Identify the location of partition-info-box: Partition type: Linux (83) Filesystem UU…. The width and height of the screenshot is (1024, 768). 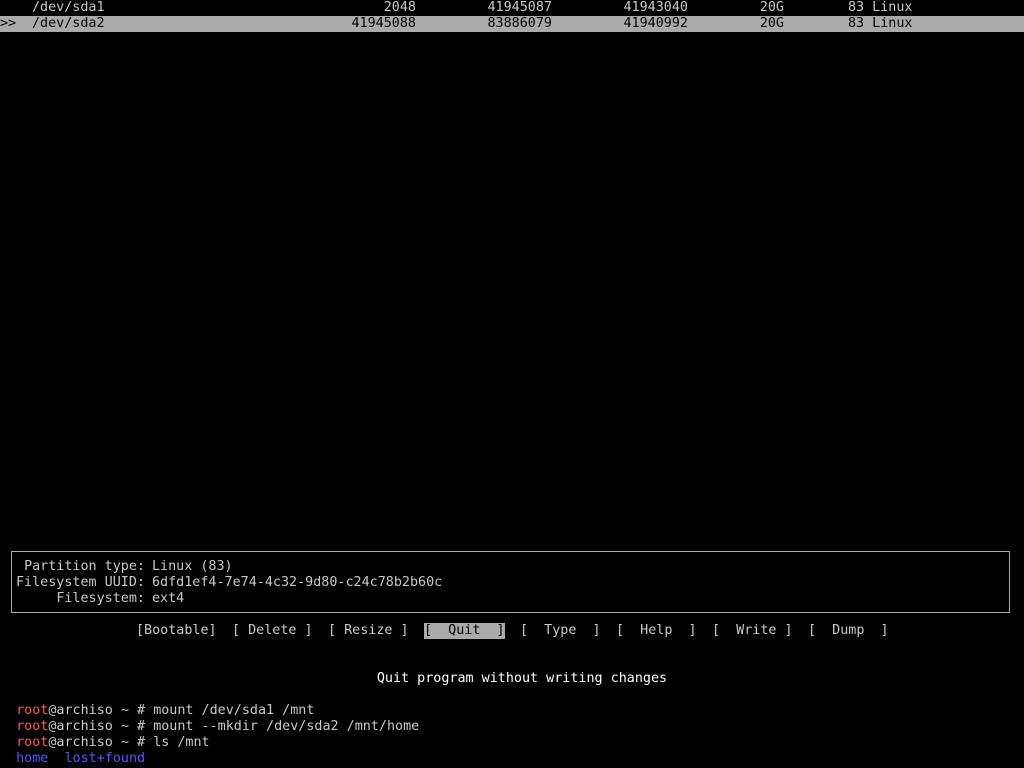
(510, 582).